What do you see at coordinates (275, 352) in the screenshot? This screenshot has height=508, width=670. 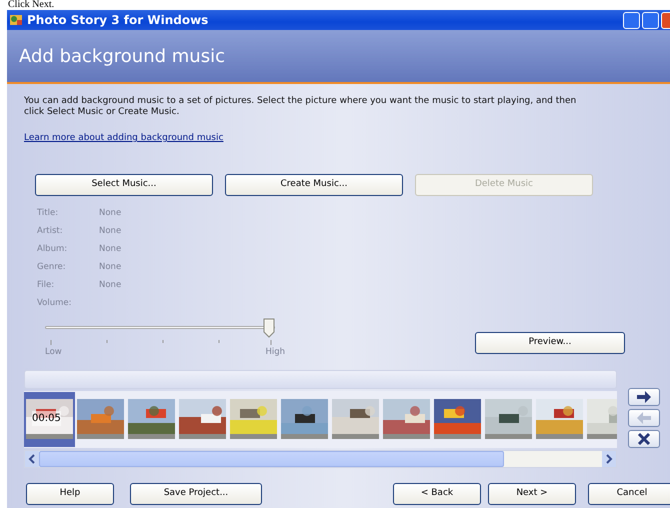 I see `high-label: High` at bounding box center [275, 352].